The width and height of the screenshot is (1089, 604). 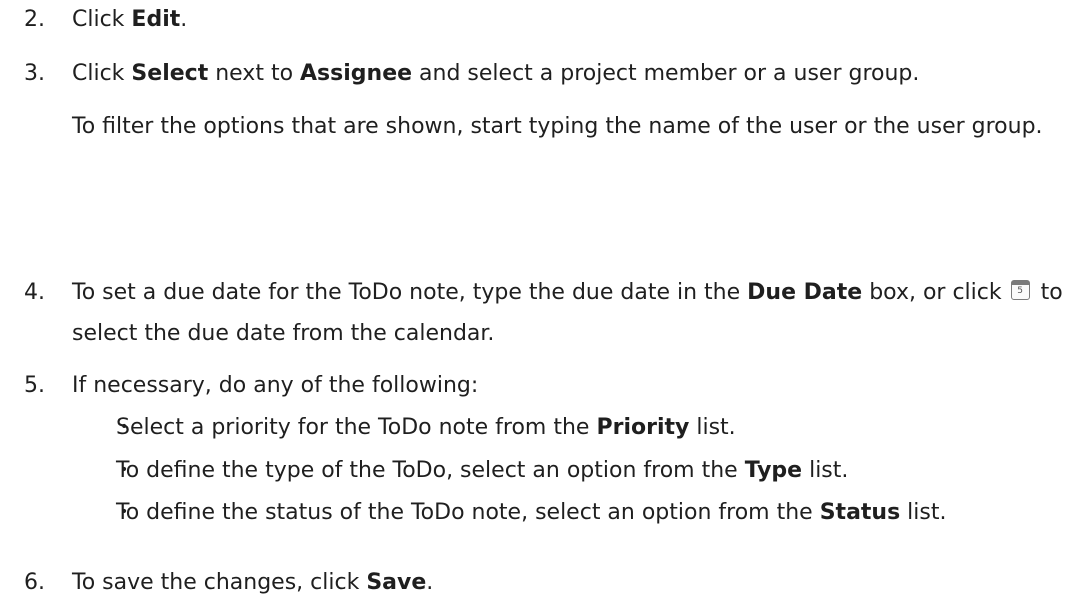 What do you see at coordinates (643, 427) in the screenshot?
I see `ui-term-priority: Priority` at bounding box center [643, 427].